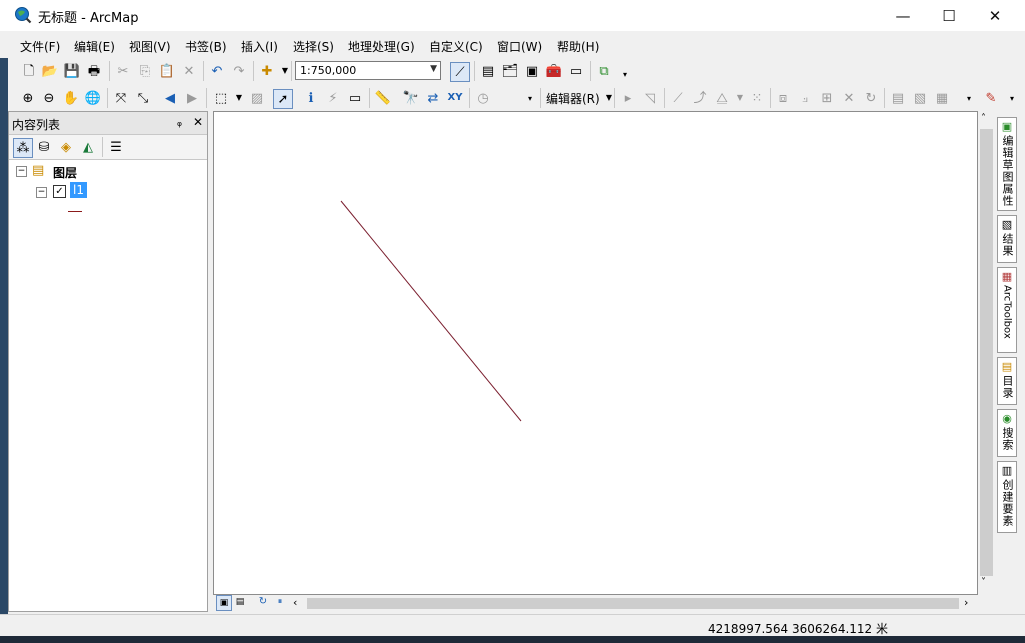 The width and height of the screenshot is (1025, 643). What do you see at coordinates (217, 71) in the screenshot?
I see `undo-icon: ↶` at bounding box center [217, 71].